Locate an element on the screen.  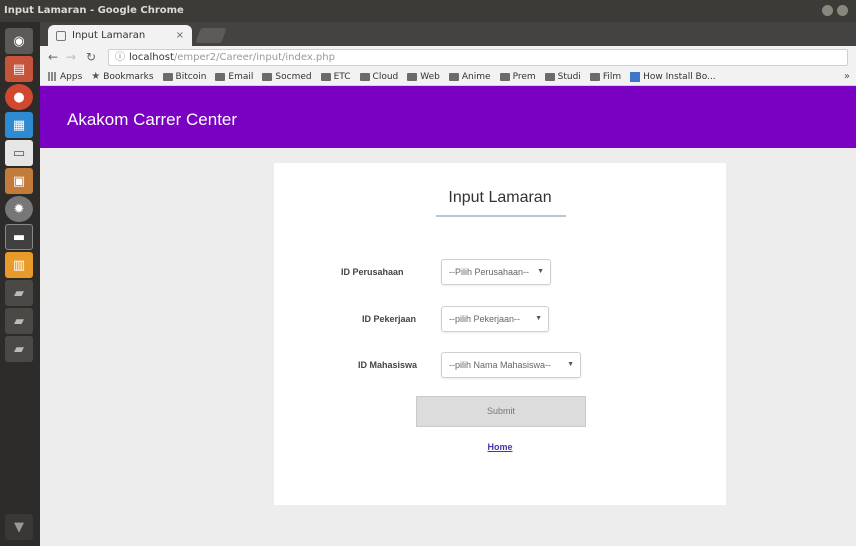
title-underline is located at coordinates (501, 216).